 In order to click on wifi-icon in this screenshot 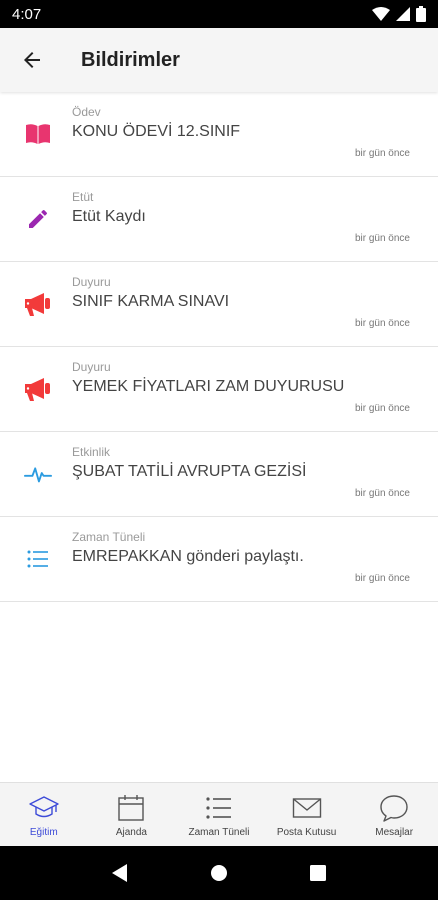, I will do `click(381, 14)`.